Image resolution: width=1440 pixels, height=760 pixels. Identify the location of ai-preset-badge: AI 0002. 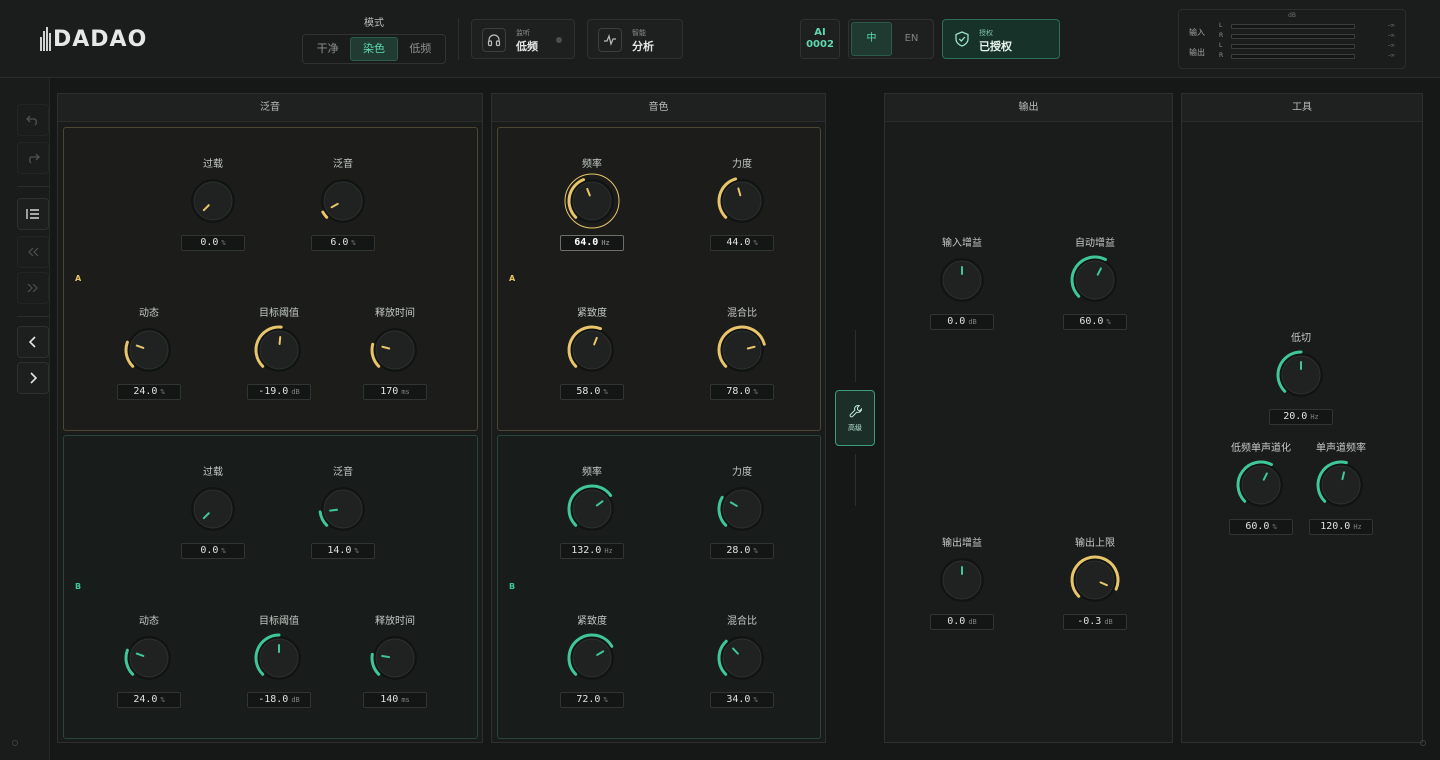
(820, 39).